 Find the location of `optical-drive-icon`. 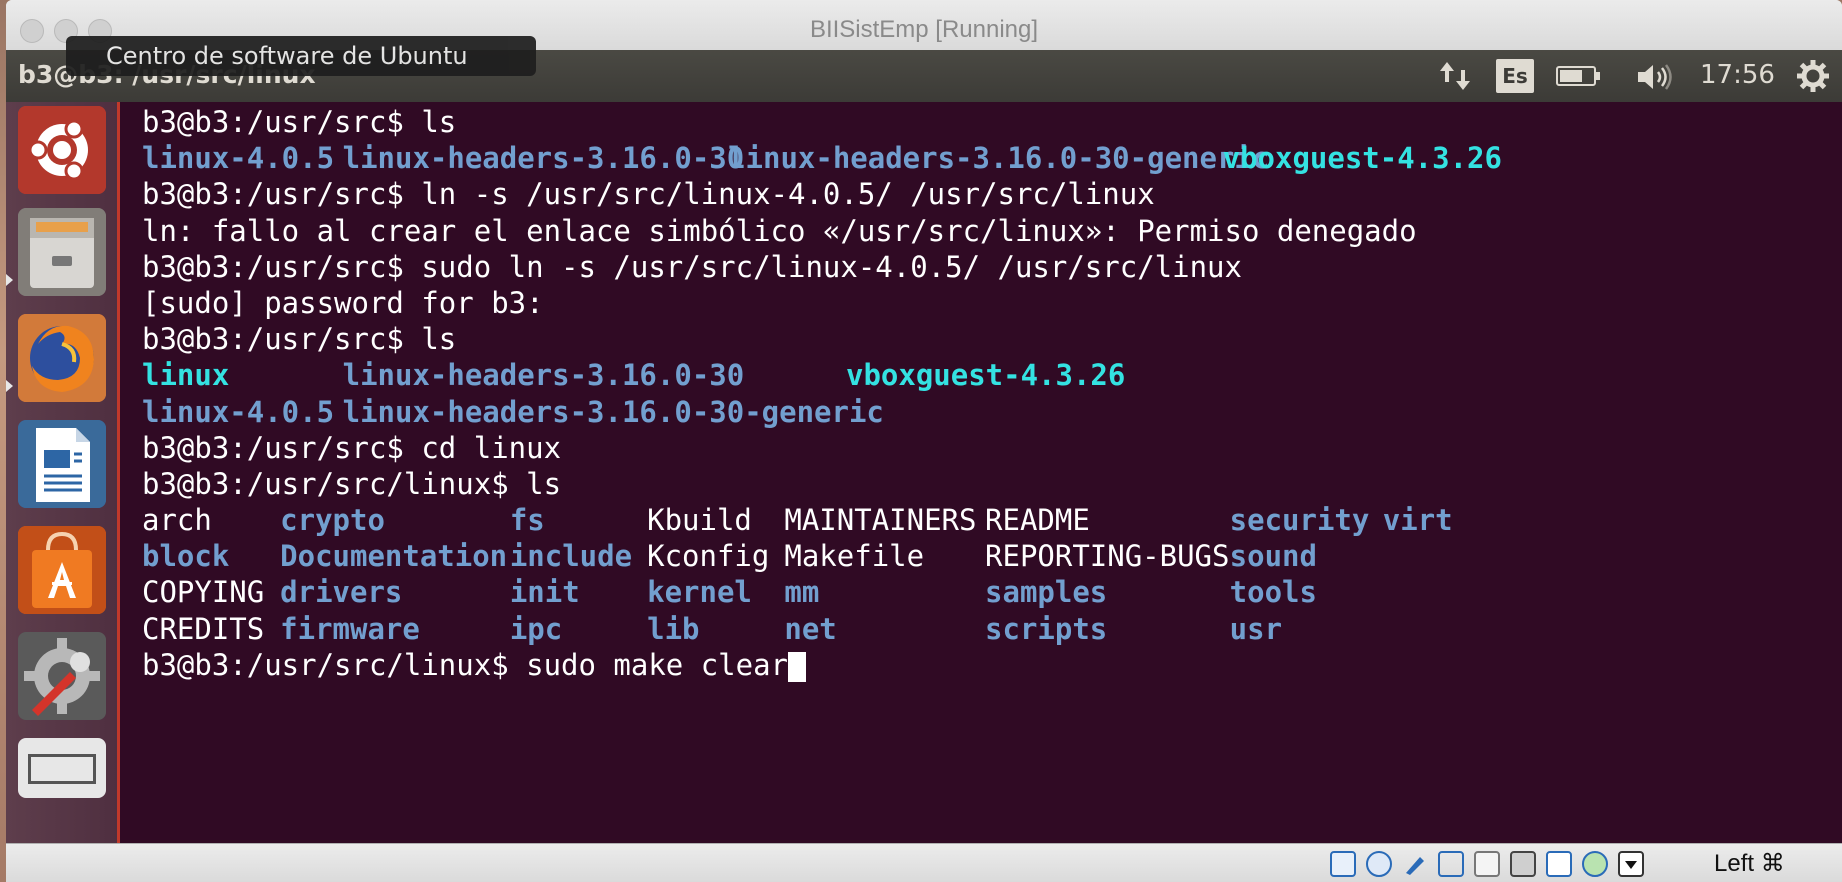

optical-drive-icon is located at coordinates (1379, 864).